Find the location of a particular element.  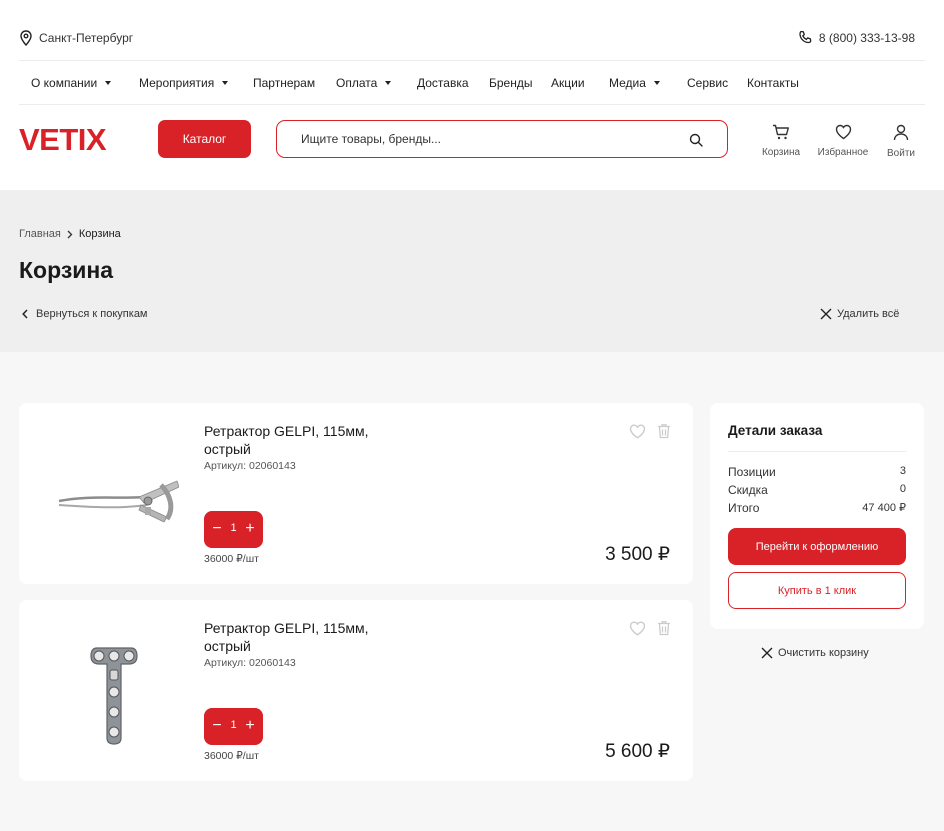

breadcrumb-home: Главная is located at coordinates (40, 234).